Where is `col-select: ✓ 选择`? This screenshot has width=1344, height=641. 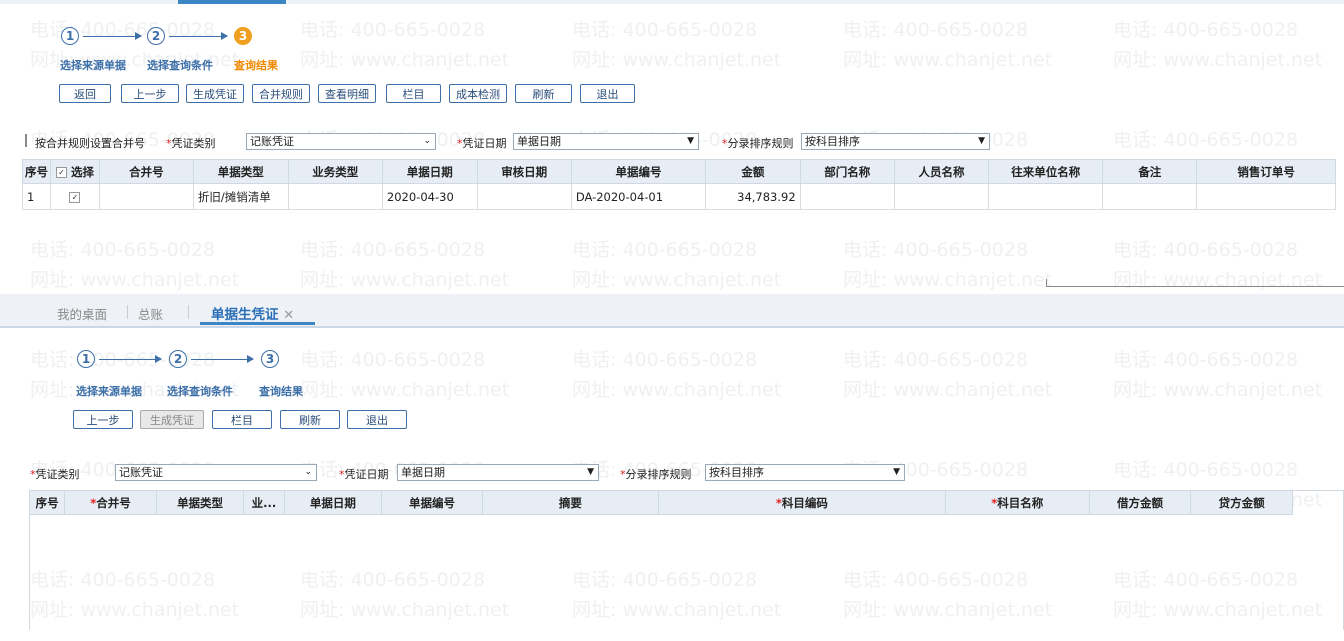 col-select: ✓ 选择 is located at coordinates (75, 171).